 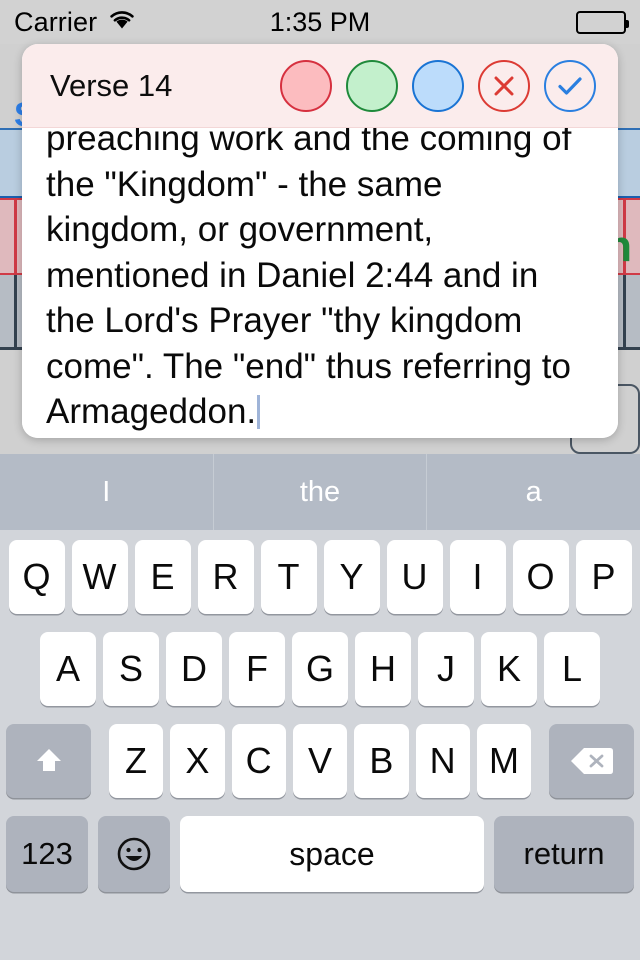 I want to click on checkmark-icon, so click(x=570, y=85).